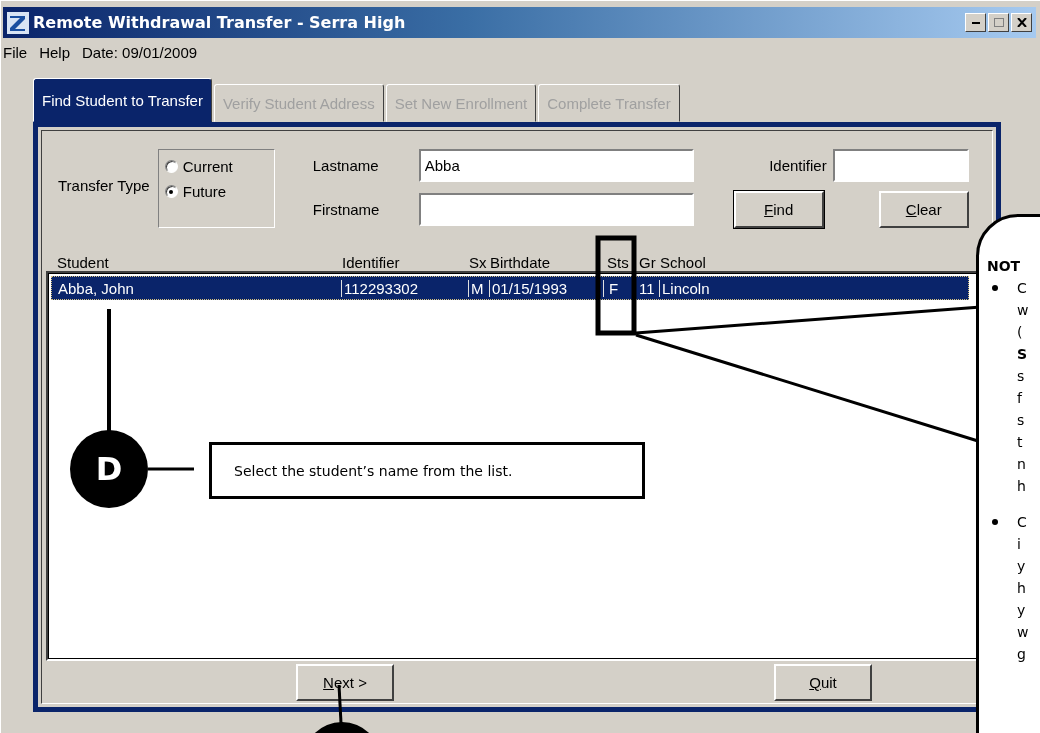  I want to click on note-text: (, so click(1020, 332).